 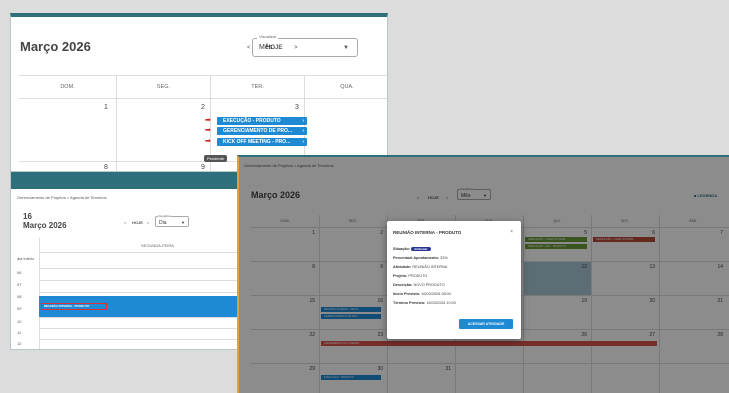 I want to click on calendar-title: Março 2026, so click(x=55, y=46).